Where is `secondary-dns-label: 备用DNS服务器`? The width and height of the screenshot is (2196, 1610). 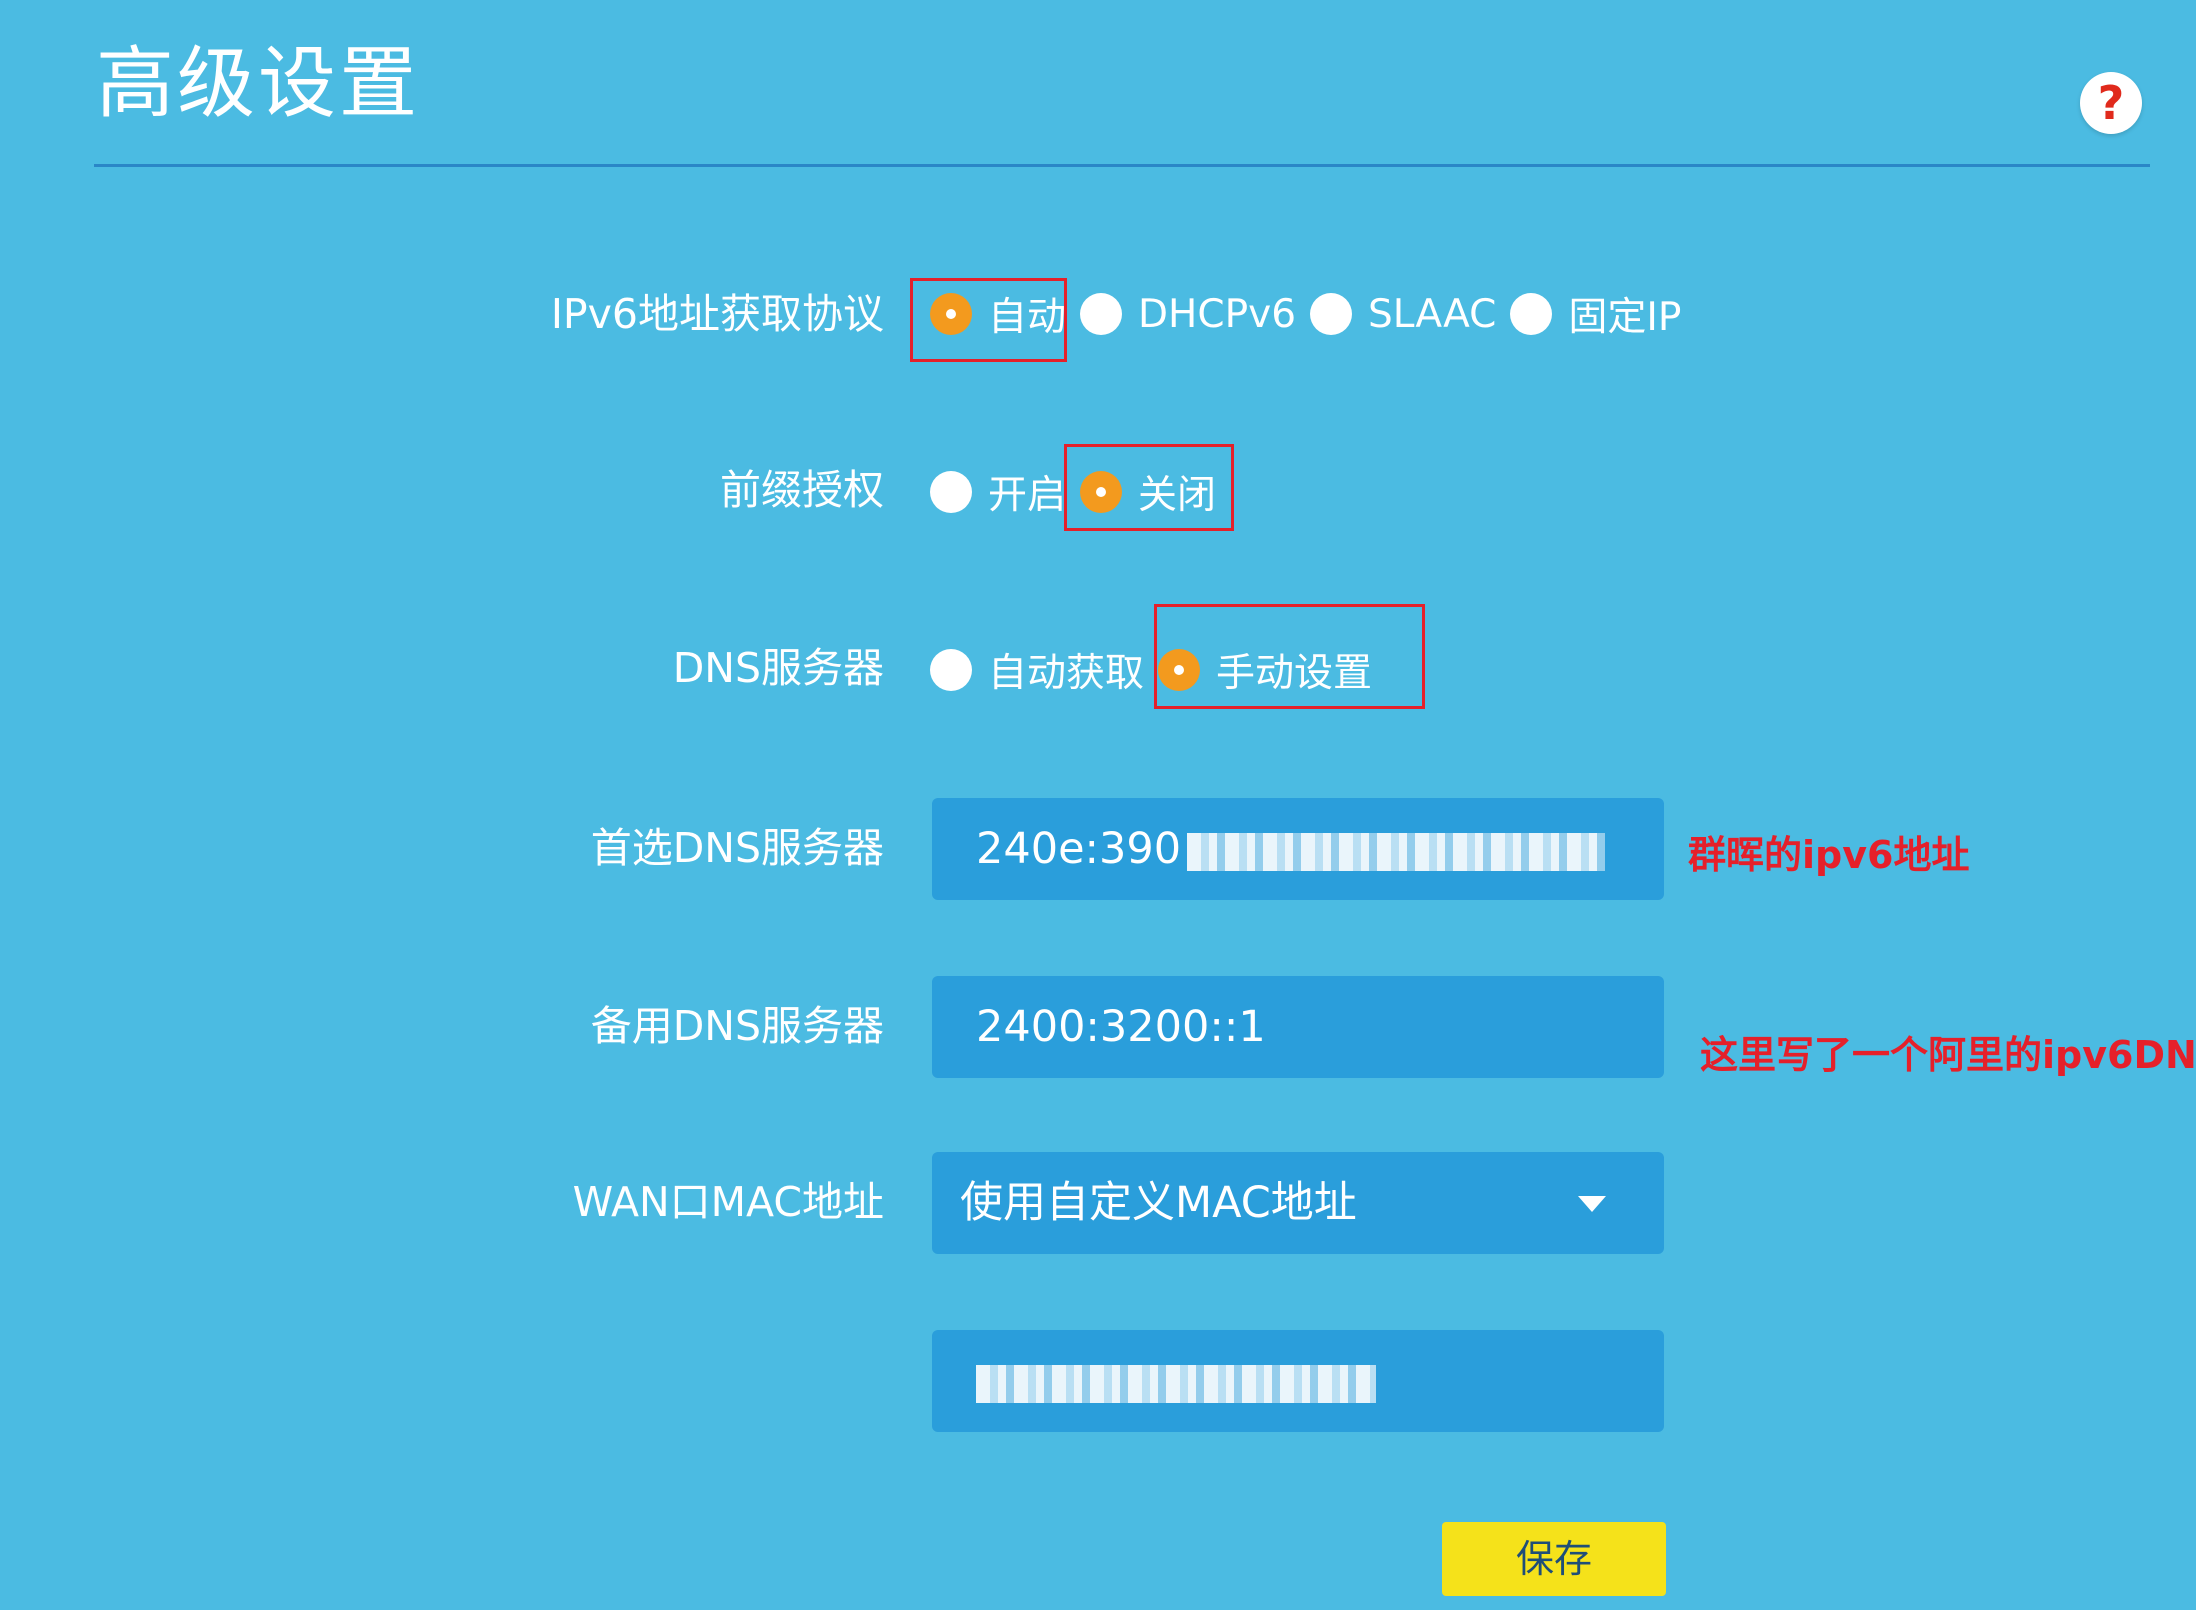
secondary-dns-label: 备用DNS服务器 is located at coordinates (737, 1026).